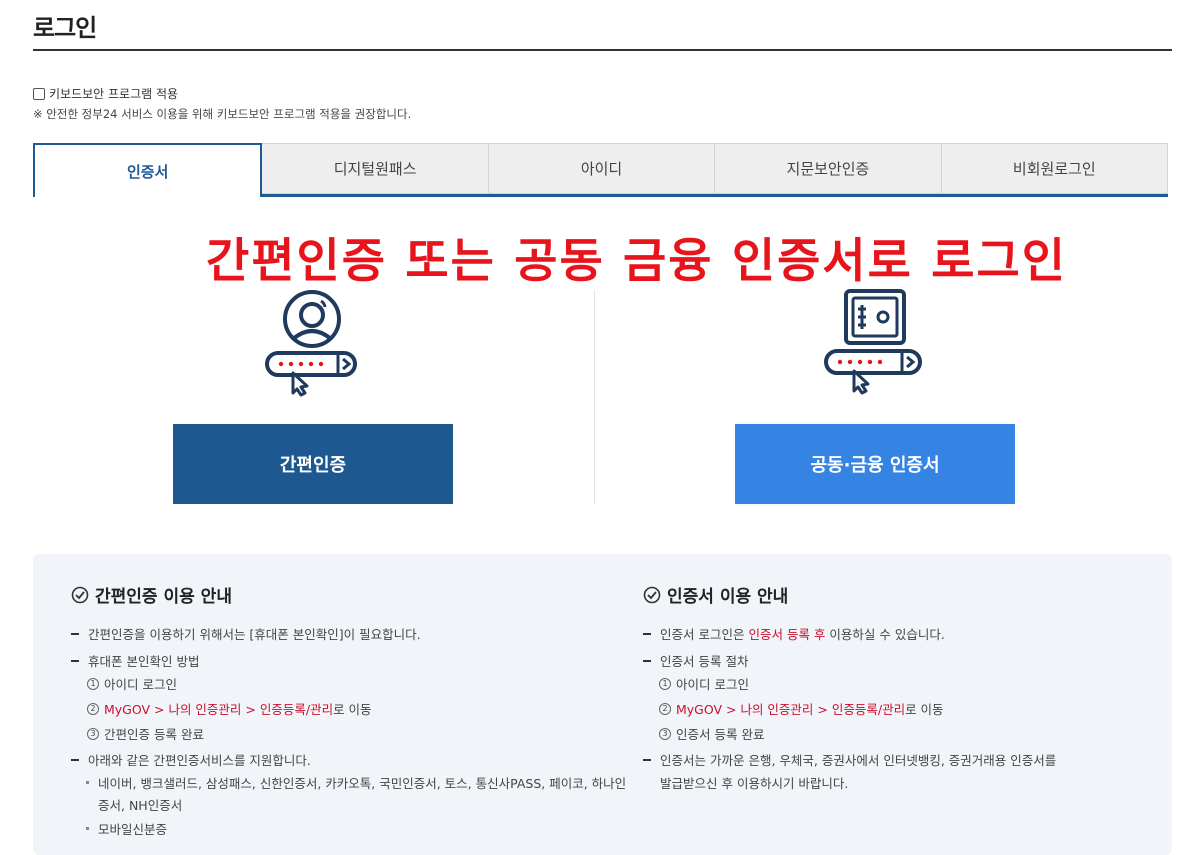  What do you see at coordinates (65, 28) in the screenshot?
I see `page-title: 로그인` at bounding box center [65, 28].